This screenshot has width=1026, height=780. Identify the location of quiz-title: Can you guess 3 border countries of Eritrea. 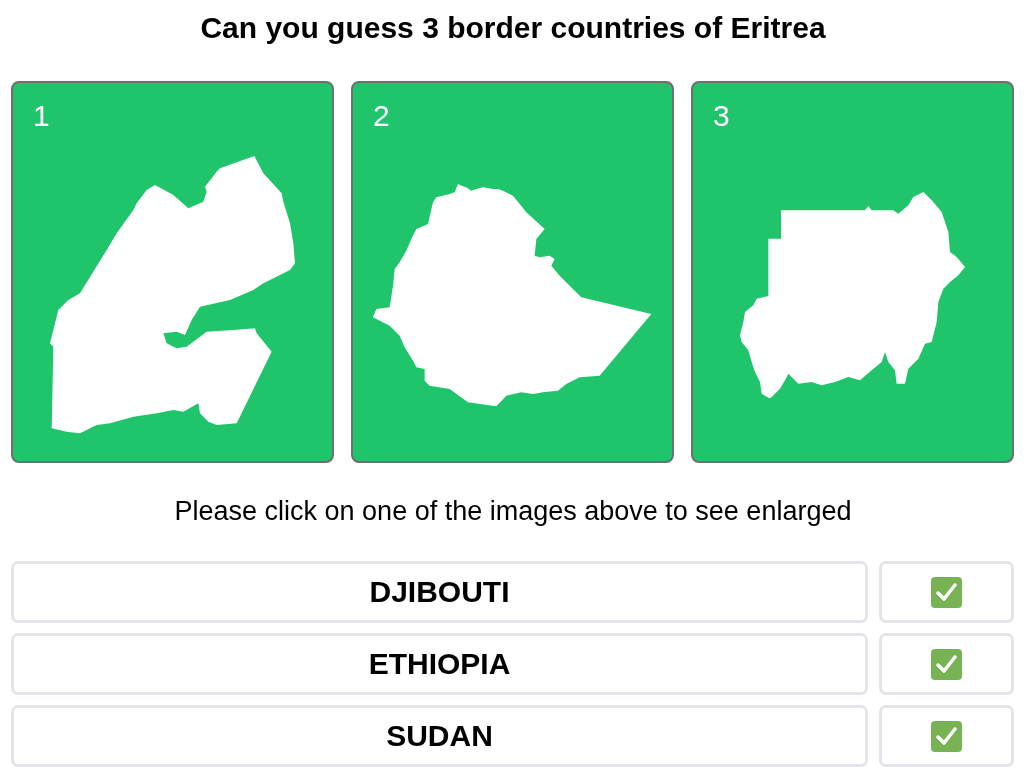
(513, 28).